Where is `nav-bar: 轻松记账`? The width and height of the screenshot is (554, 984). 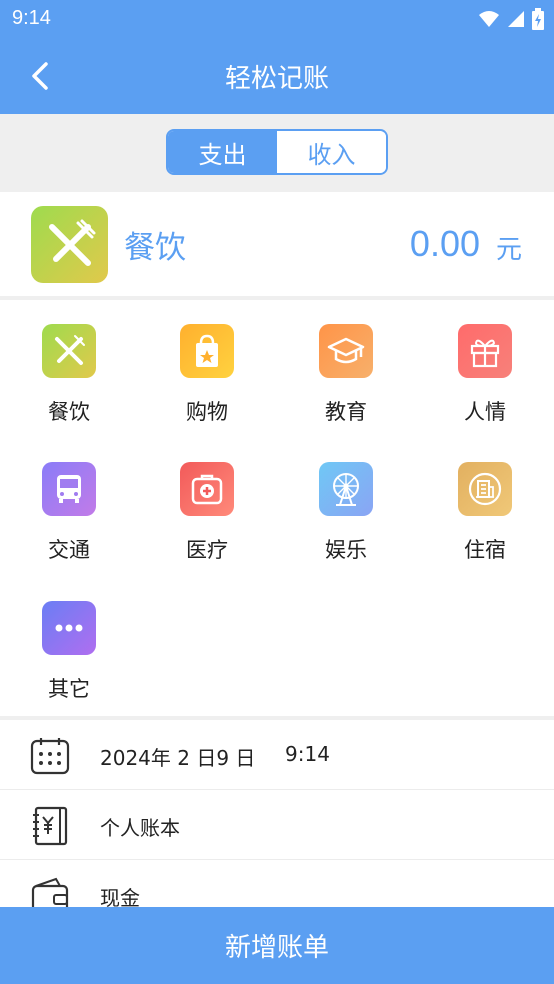 nav-bar: 轻松记账 is located at coordinates (277, 76).